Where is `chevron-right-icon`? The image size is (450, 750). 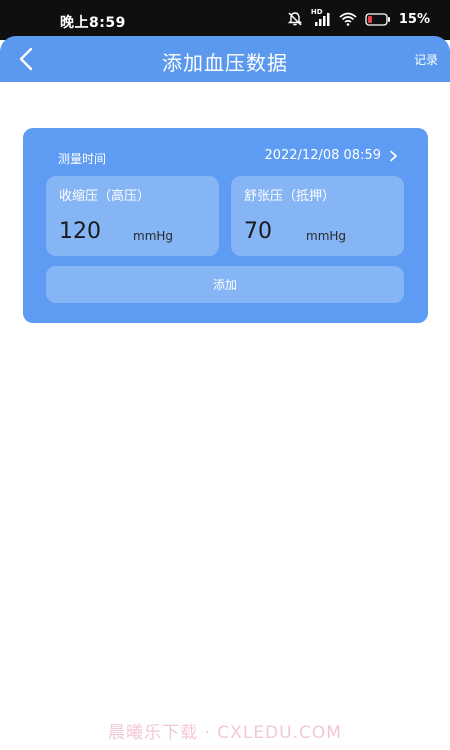 chevron-right-icon is located at coordinates (393, 155).